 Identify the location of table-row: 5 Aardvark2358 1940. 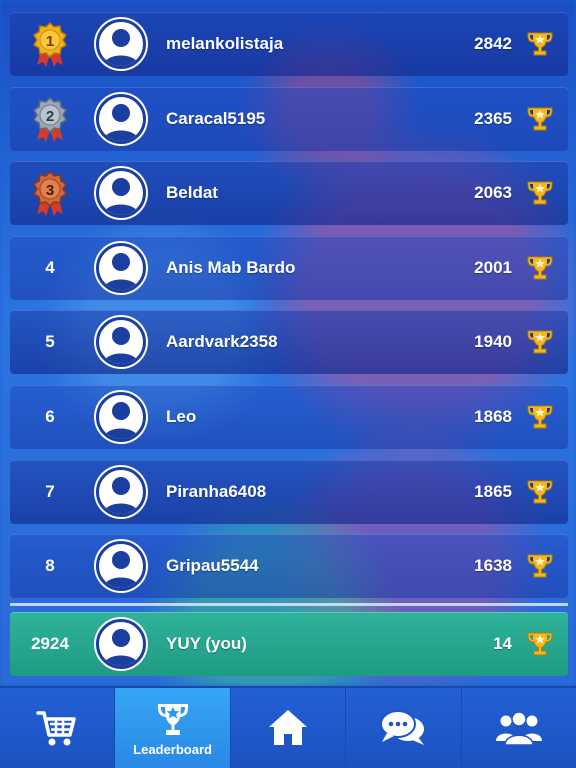
(289, 342).